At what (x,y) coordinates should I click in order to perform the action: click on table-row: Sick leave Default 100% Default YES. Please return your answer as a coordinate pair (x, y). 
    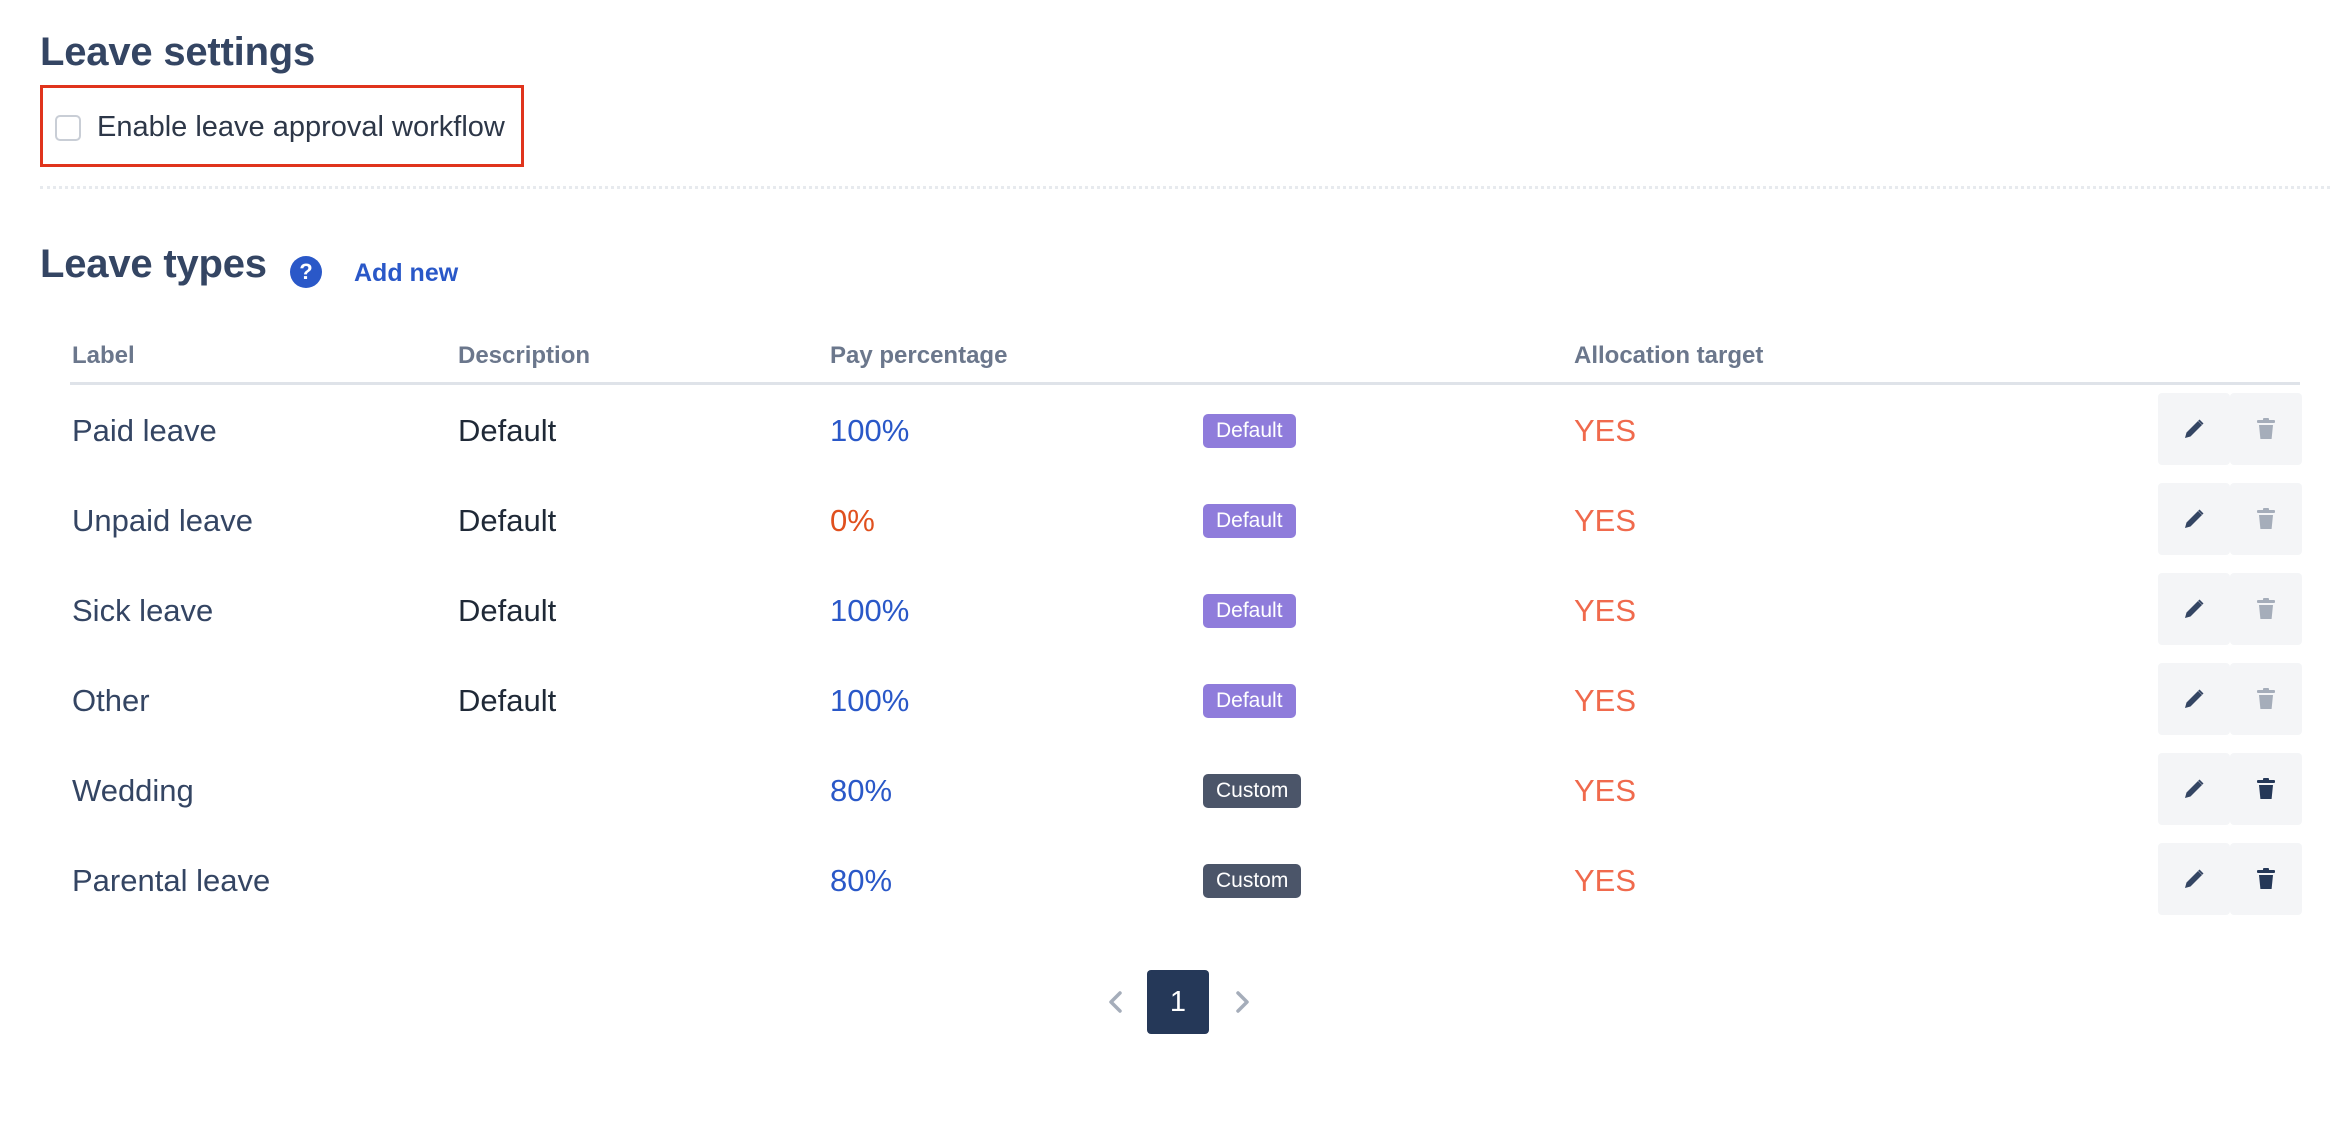
    Looking at the image, I should click on (1186, 611).